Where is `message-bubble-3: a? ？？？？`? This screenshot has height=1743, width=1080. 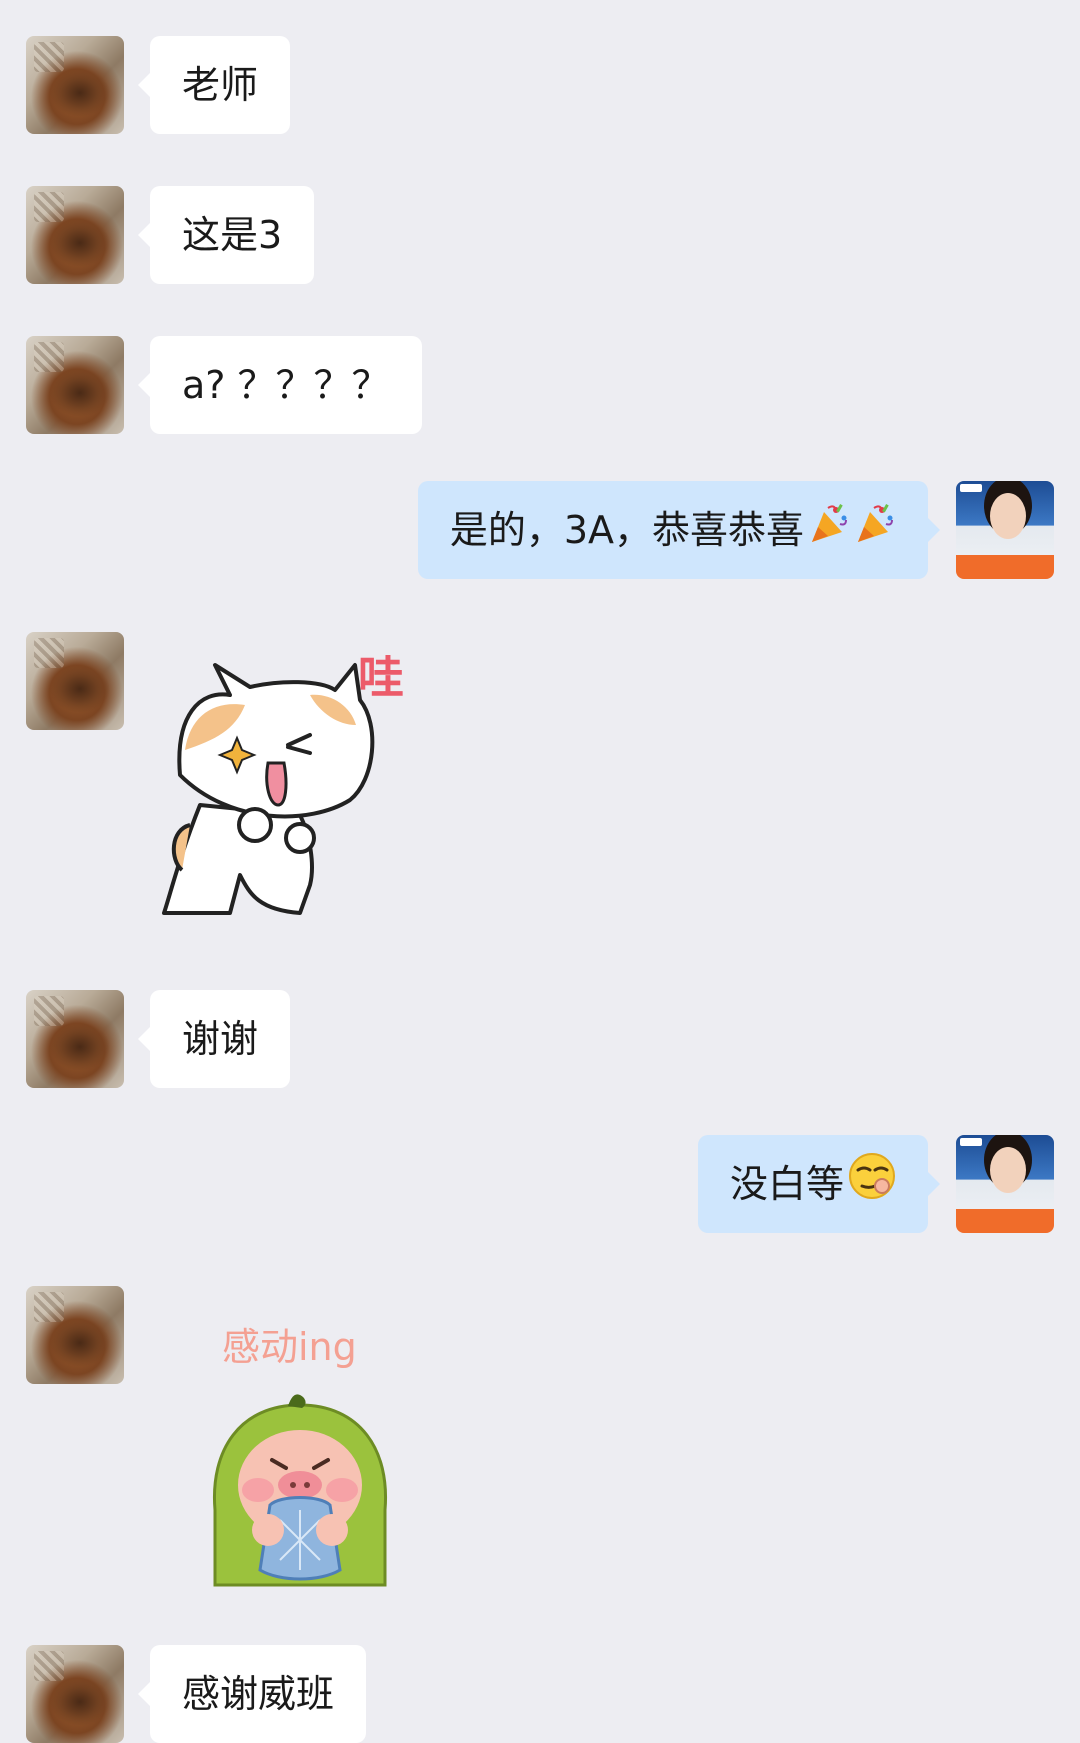 message-bubble-3: a? ？？？？ is located at coordinates (280, 385).